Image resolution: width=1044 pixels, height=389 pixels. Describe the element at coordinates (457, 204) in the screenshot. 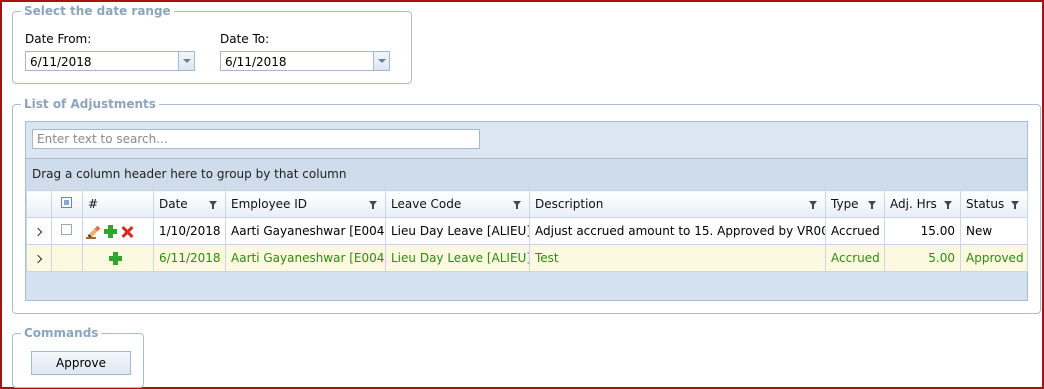

I see `column-header-leave-code: Leave Code` at that location.